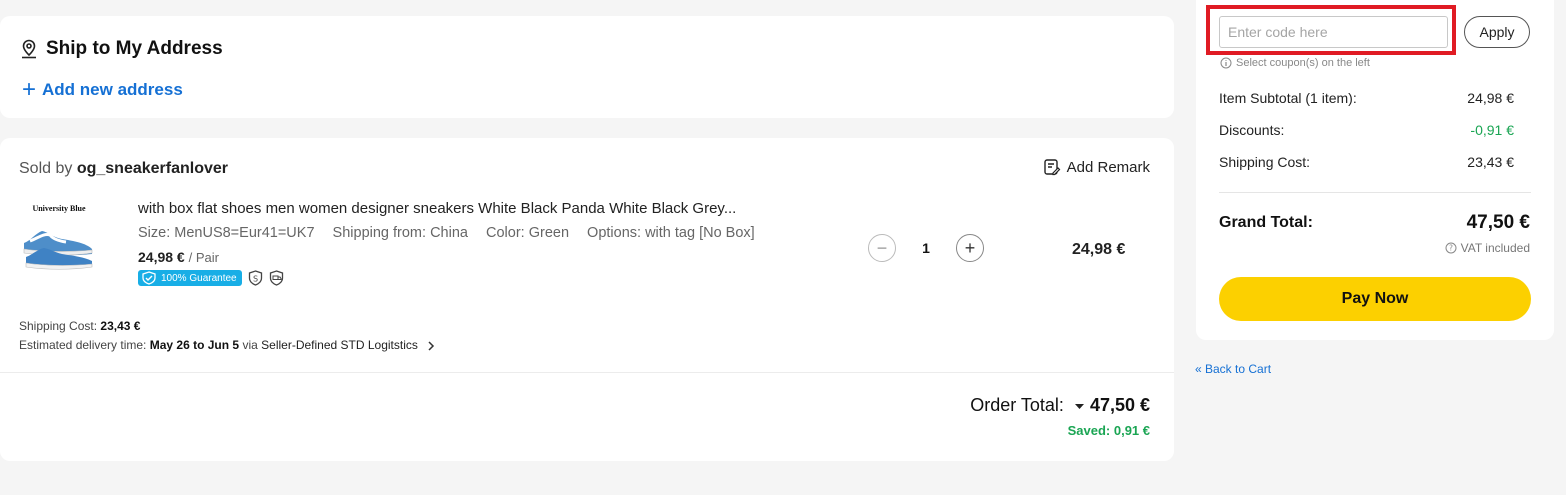  I want to click on product-options: Options: with tag [No Box], so click(671, 233).